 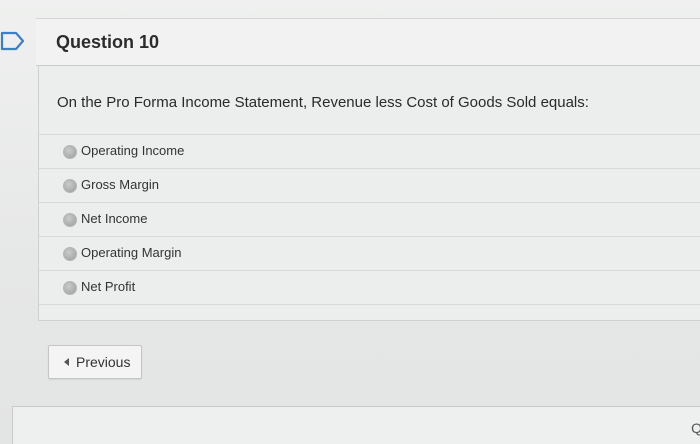 What do you see at coordinates (120, 184) in the screenshot?
I see `option-label: Gross Margin` at bounding box center [120, 184].